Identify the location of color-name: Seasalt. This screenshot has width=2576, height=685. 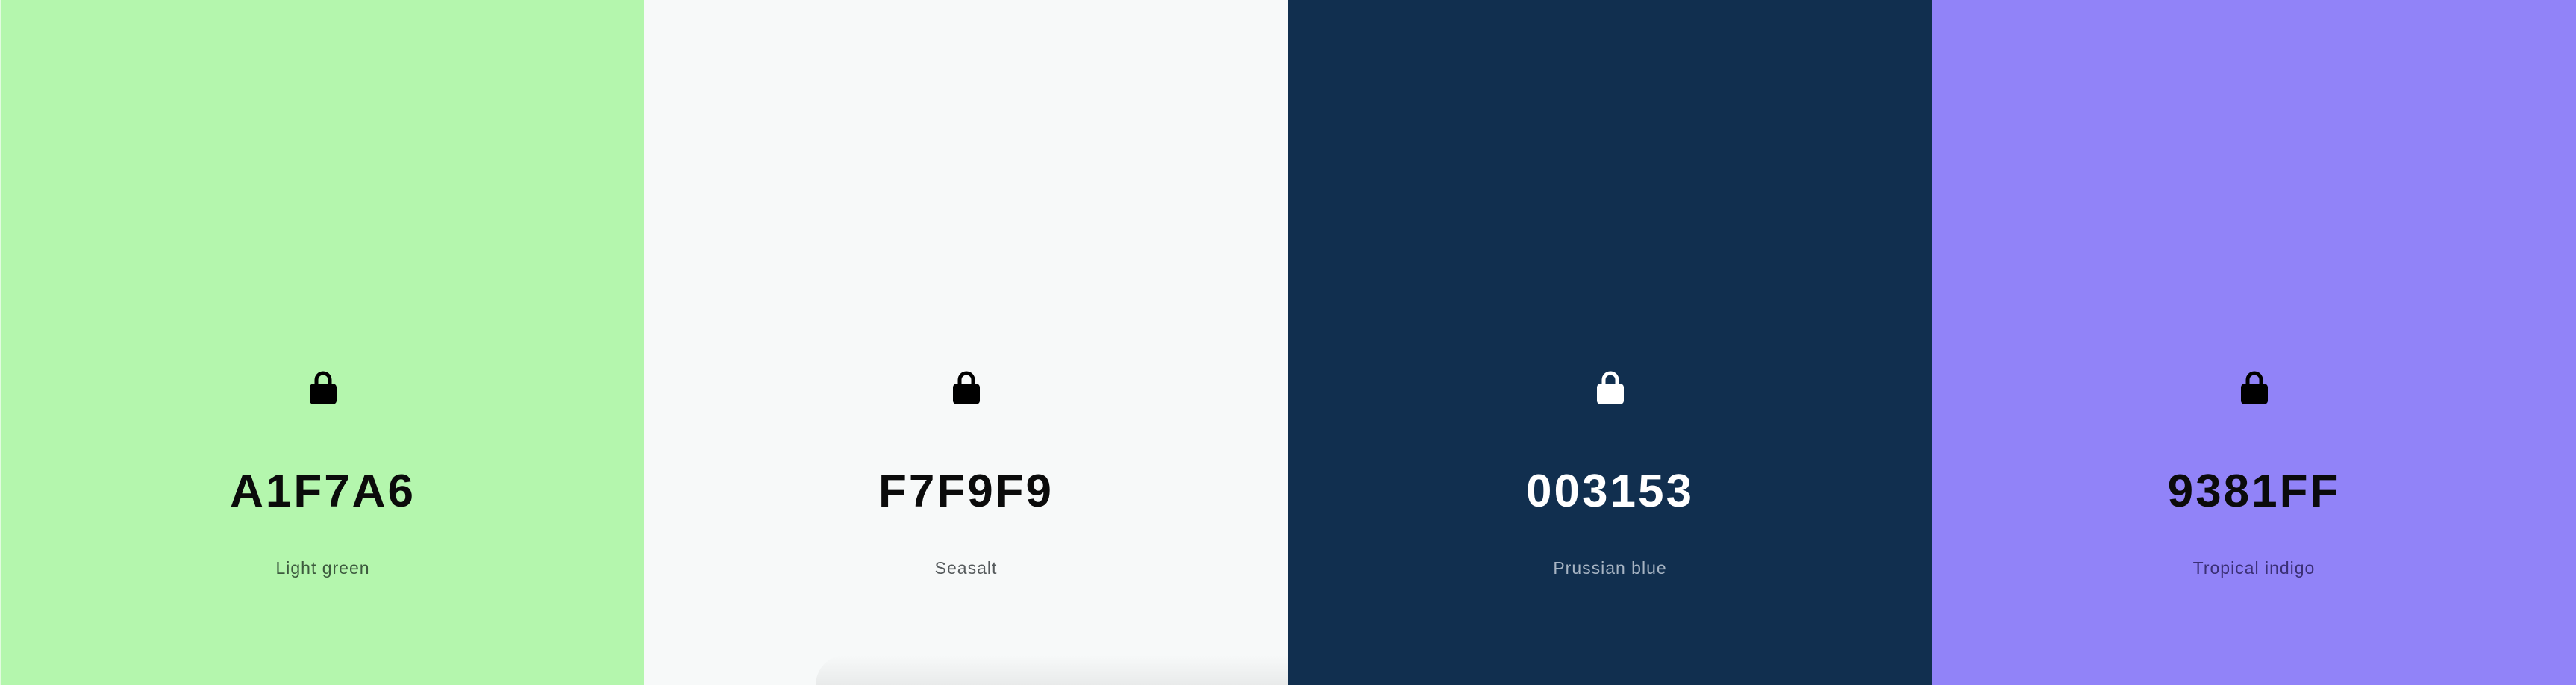
(966, 568).